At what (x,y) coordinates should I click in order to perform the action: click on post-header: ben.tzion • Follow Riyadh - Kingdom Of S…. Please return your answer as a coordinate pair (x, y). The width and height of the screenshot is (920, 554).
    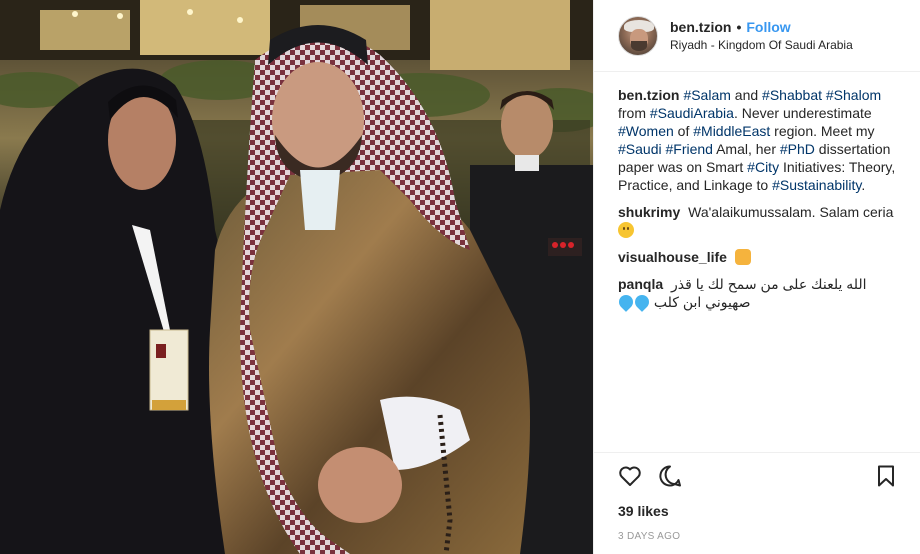
    Looking at the image, I should click on (757, 36).